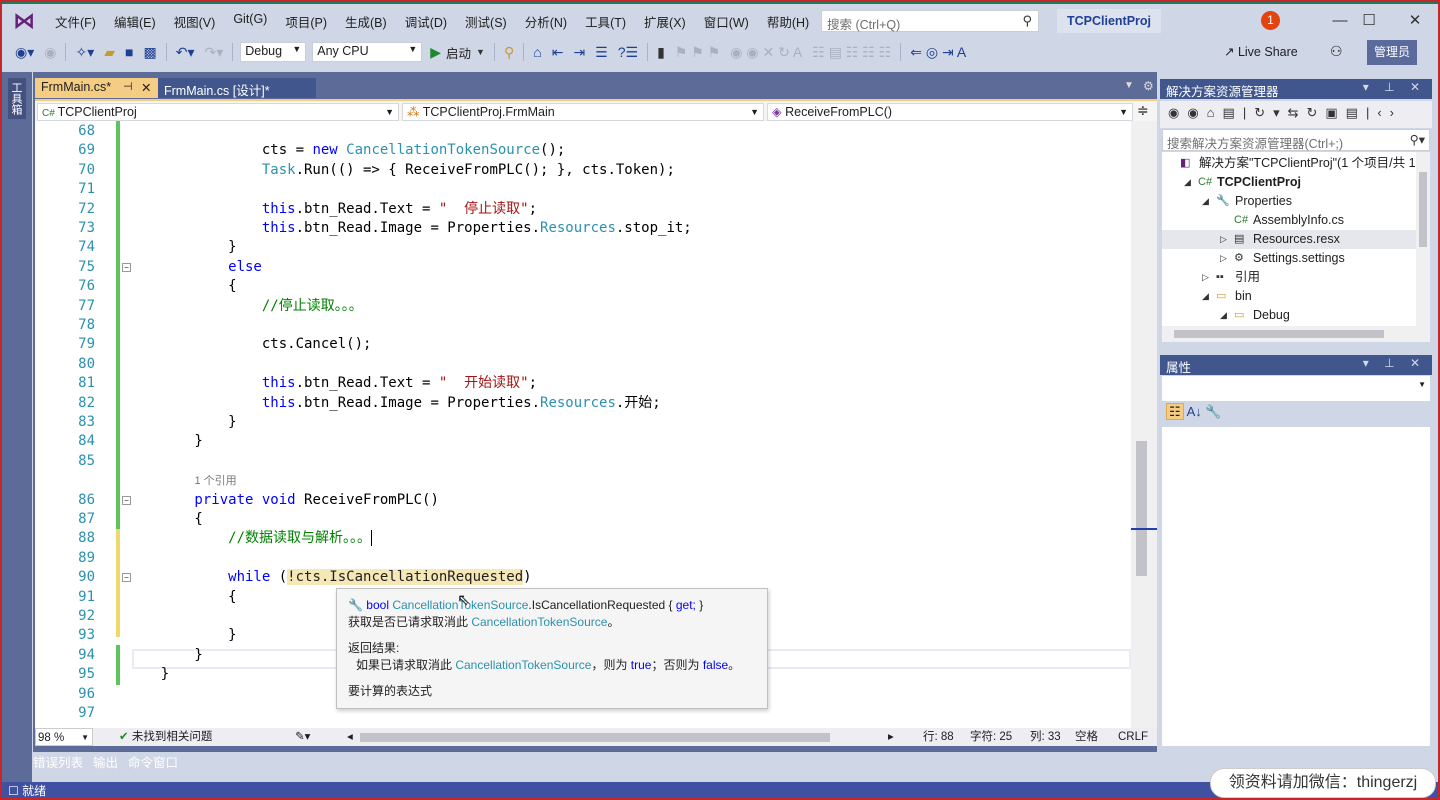 Image resolution: width=1440 pixels, height=800 pixels. I want to click on live-share-button: ↗ Live Share, so click(1261, 51).